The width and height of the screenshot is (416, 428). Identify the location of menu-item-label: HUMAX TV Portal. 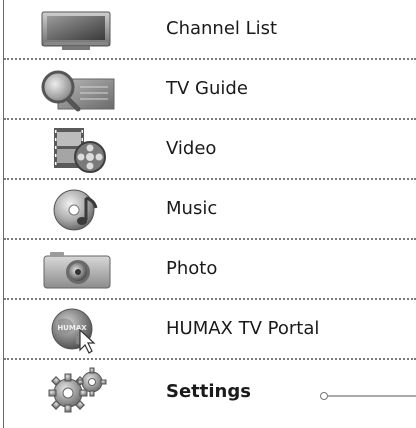
(243, 328).